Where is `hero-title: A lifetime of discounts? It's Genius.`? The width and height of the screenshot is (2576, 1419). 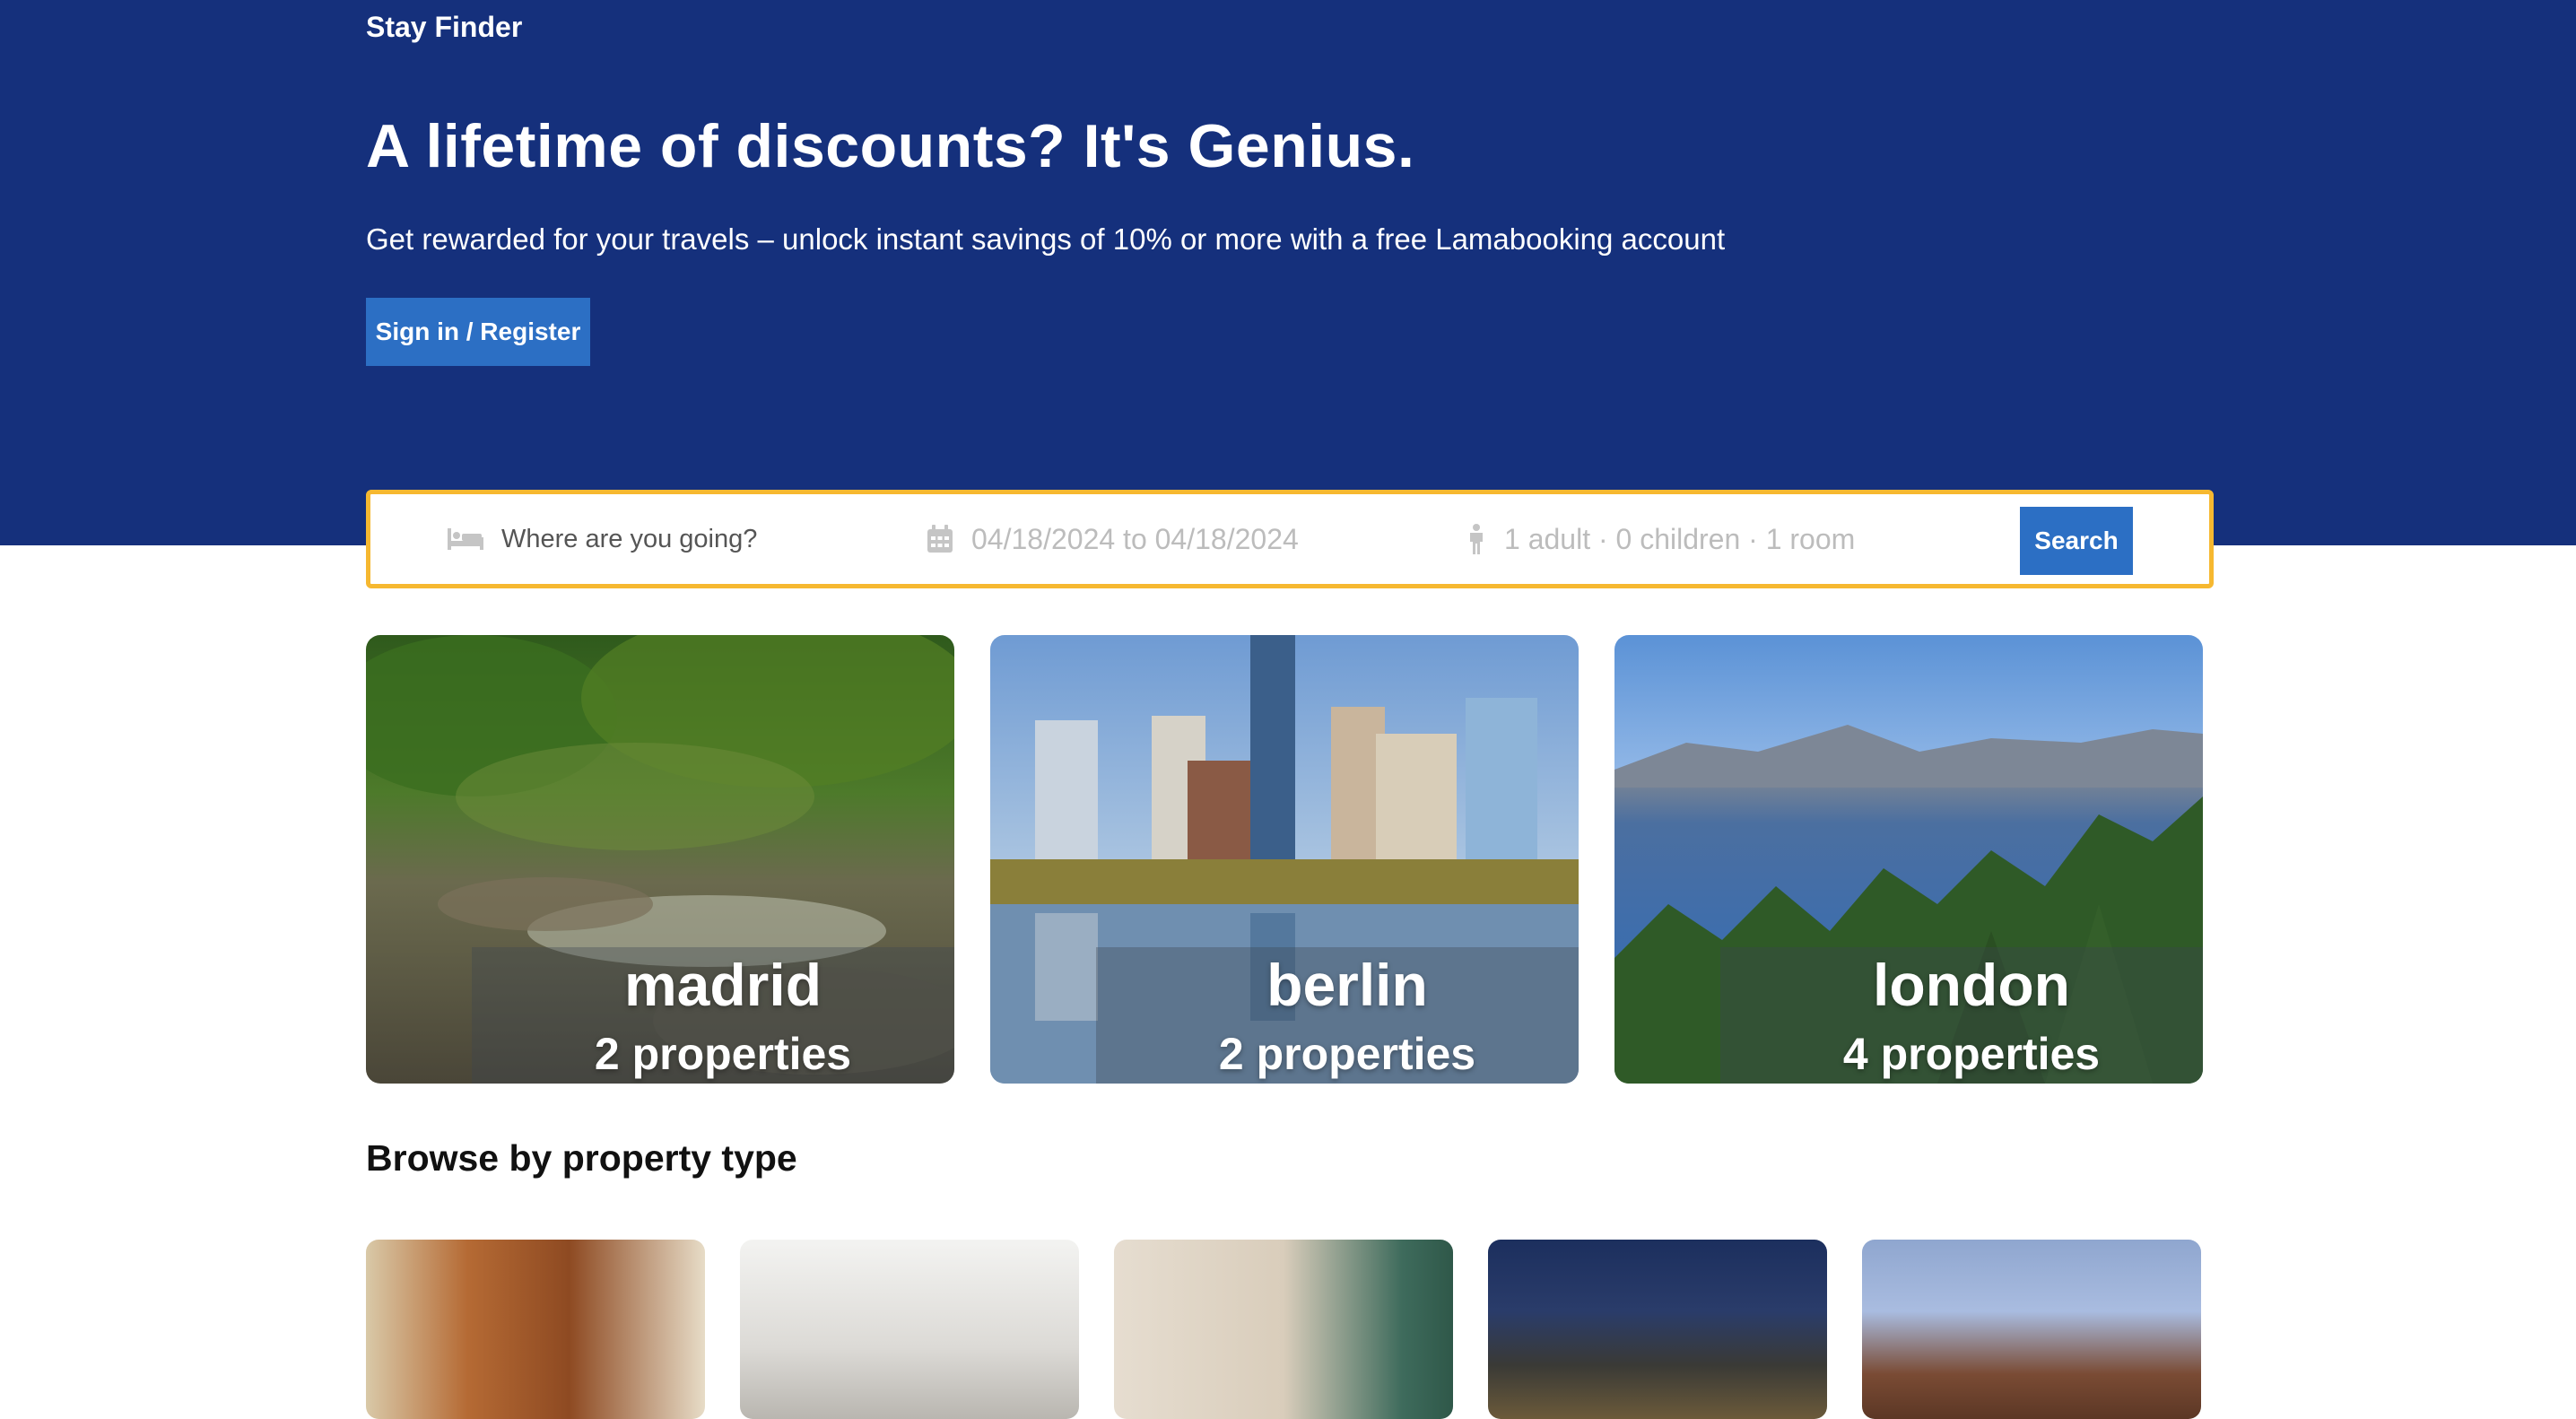 hero-title: A lifetime of discounts? It's Genius. is located at coordinates (890, 146).